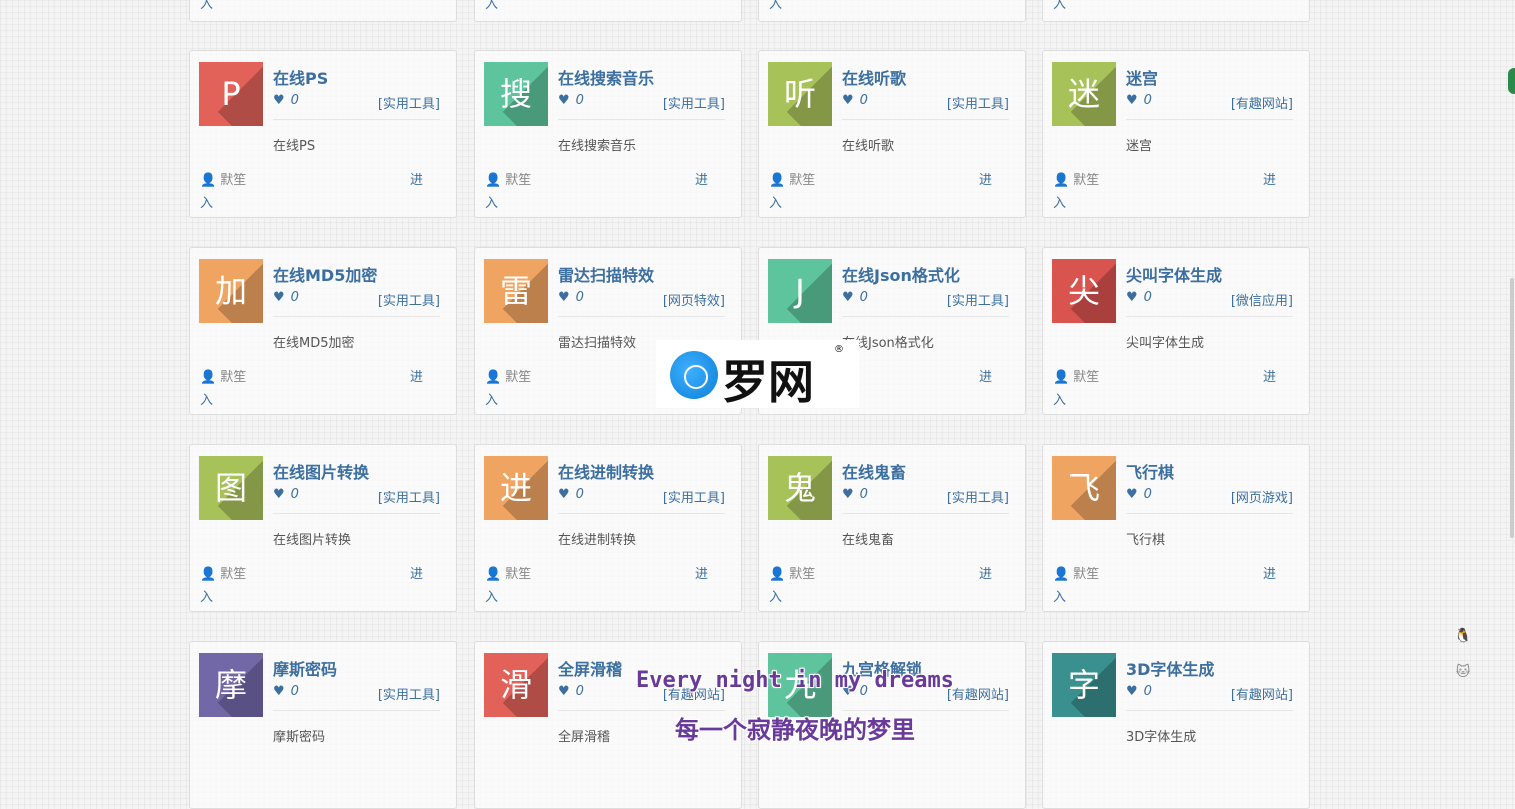 The height and width of the screenshot is (809, 1515). Describe the element at coordinates (1142, 77) in the screenshot. I see `card-title: 迷宫` at that location.